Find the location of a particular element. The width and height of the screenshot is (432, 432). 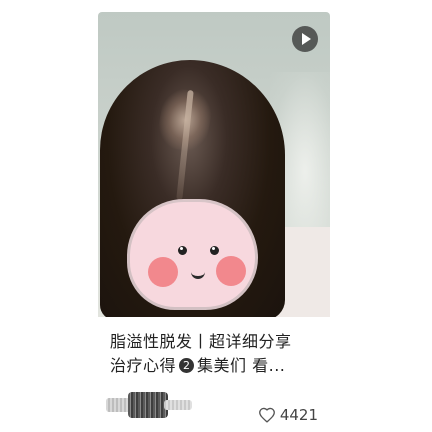

avatar-blurred is located at coordinates (148, 405).